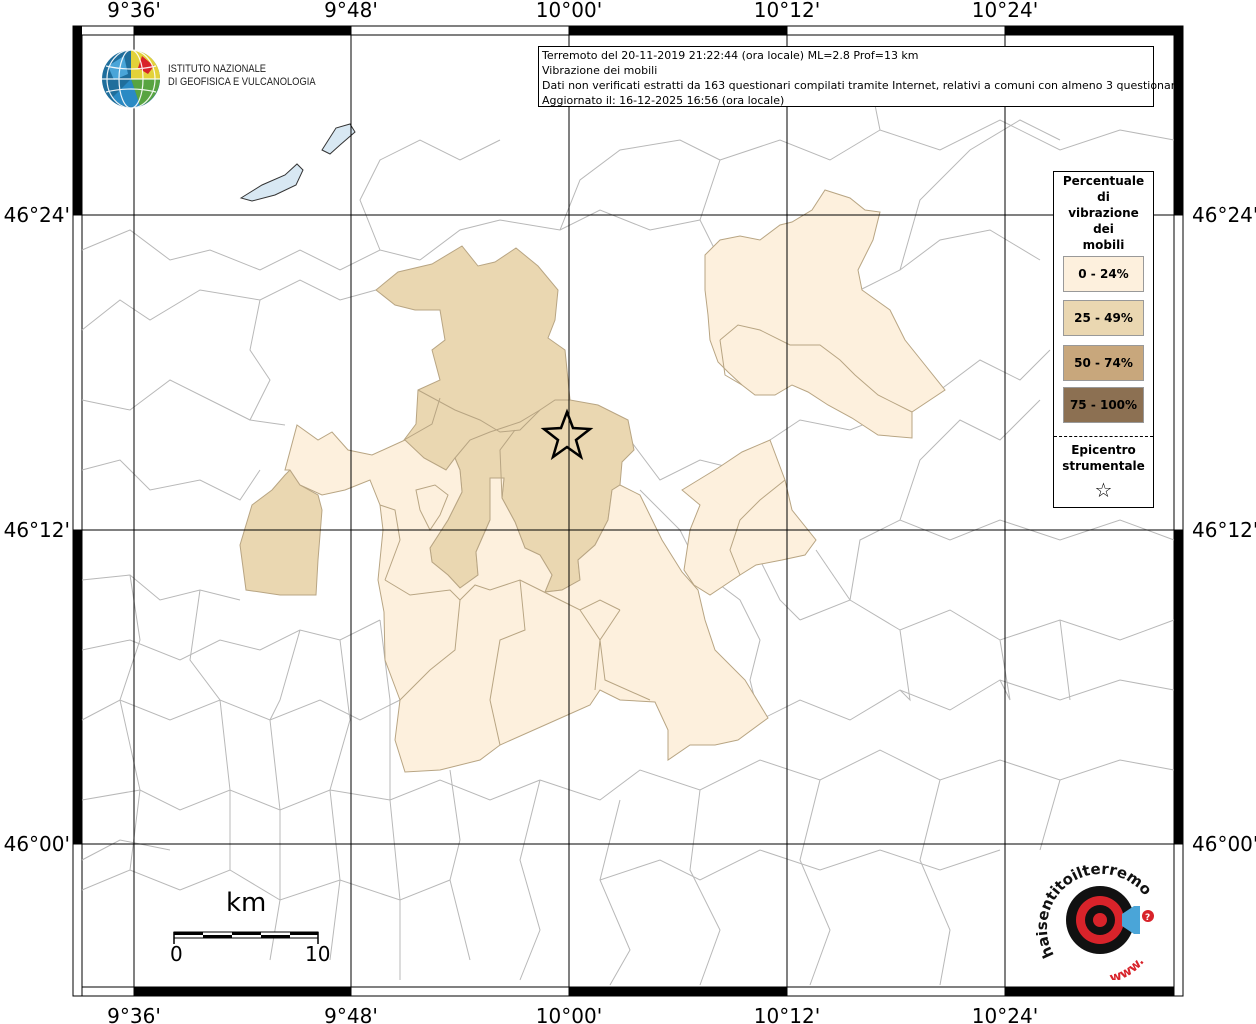  What do you see at coordinates (1103, 197) in the screenshot?
I see `legend-title-line: di` at bounding box center [1103, 197].